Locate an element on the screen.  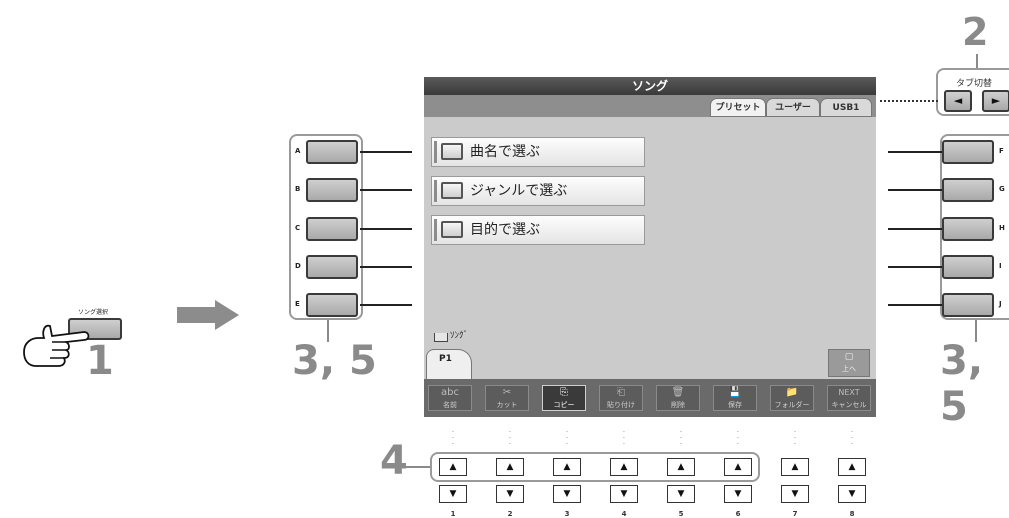
up-button-6: ▲ is located at coordinates (738, 467).